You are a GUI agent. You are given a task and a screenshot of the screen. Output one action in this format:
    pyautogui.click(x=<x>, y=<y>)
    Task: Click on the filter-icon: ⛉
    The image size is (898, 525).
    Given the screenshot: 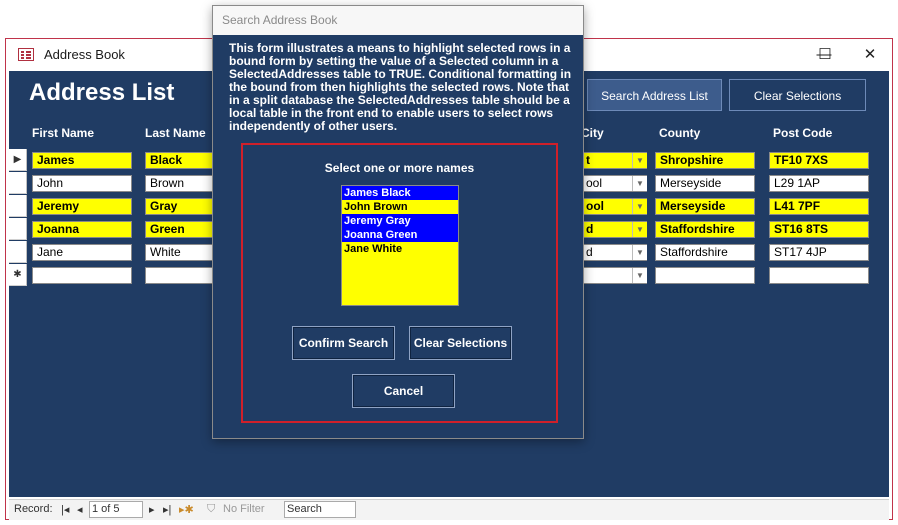 What is the action you would take?
    pyautogui.click(x=211, y=509)
    